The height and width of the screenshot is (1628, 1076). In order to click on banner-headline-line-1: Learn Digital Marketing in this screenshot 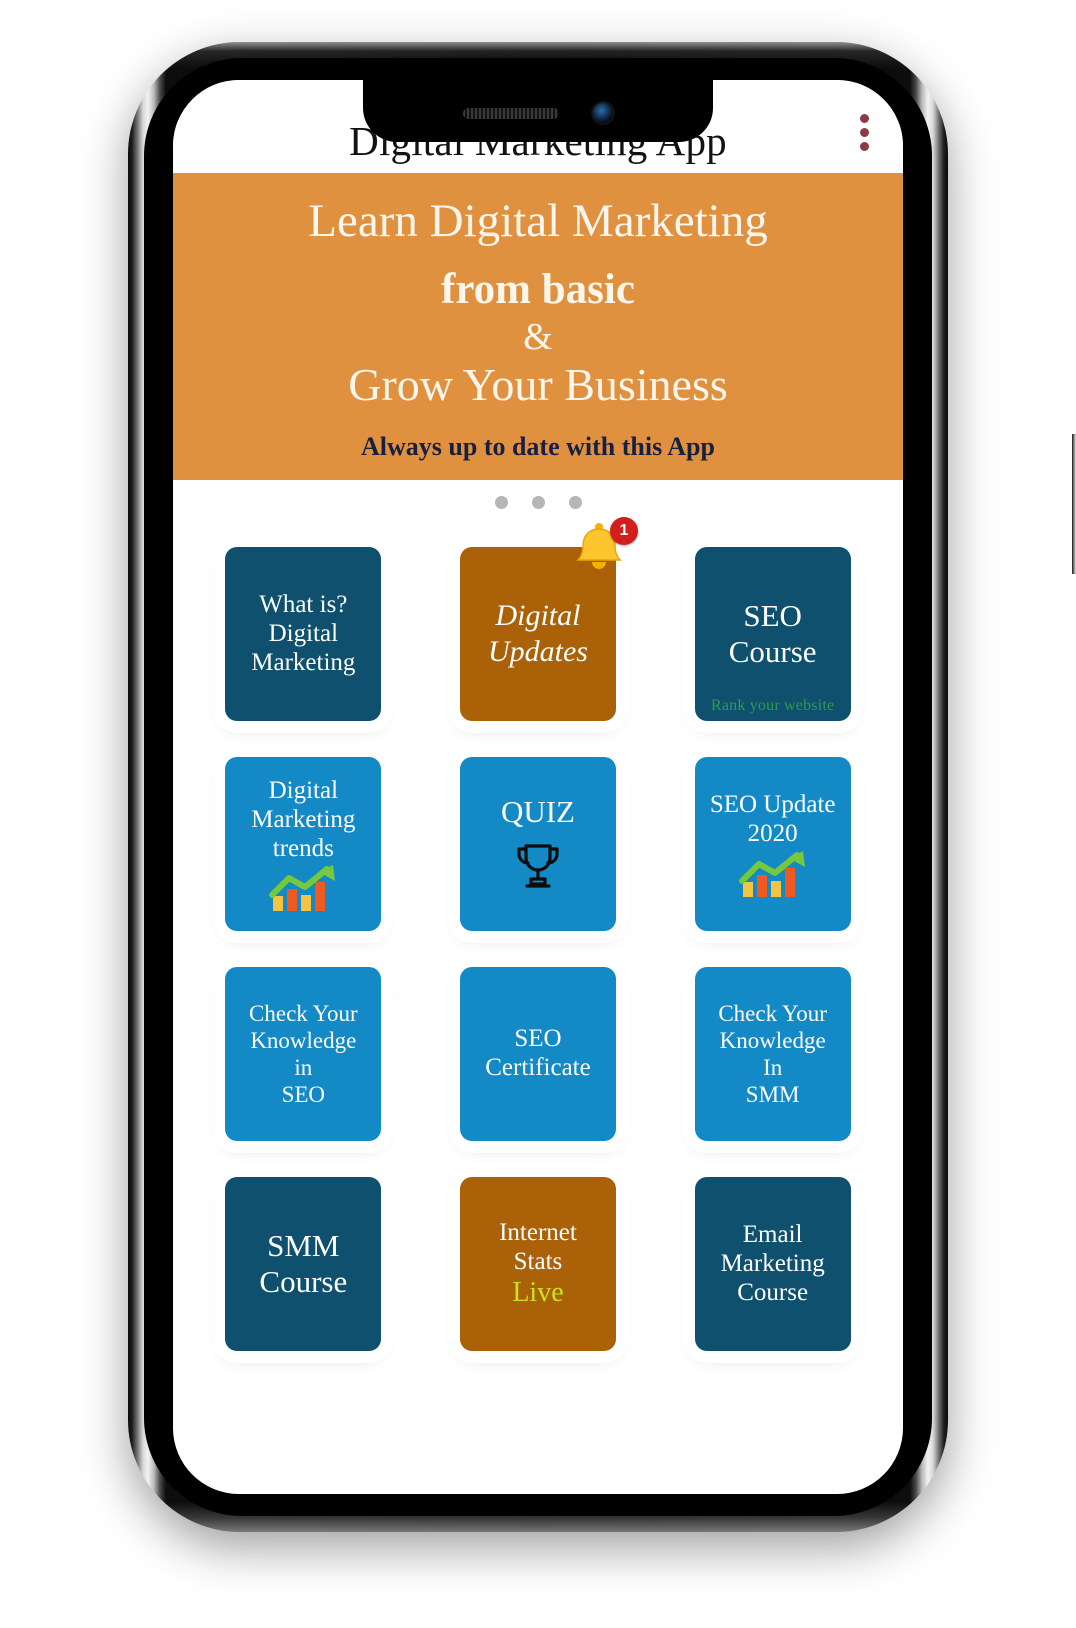, I will do `click(538, 221)`.